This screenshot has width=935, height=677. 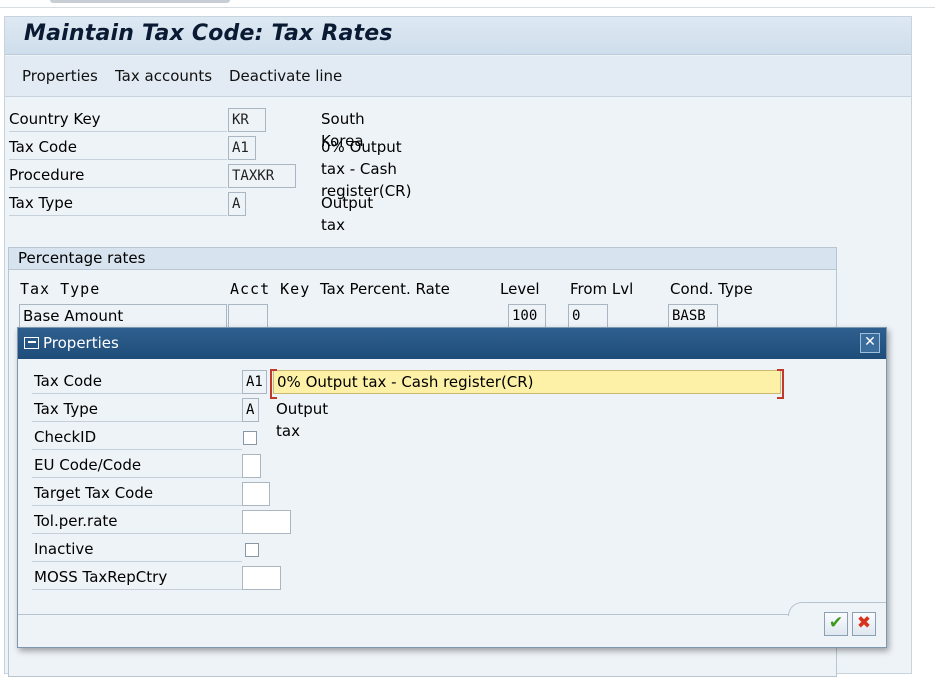 I want to click on col-tax-percent-rate: Tax Percent. Rate, so click(x=385, y=289).